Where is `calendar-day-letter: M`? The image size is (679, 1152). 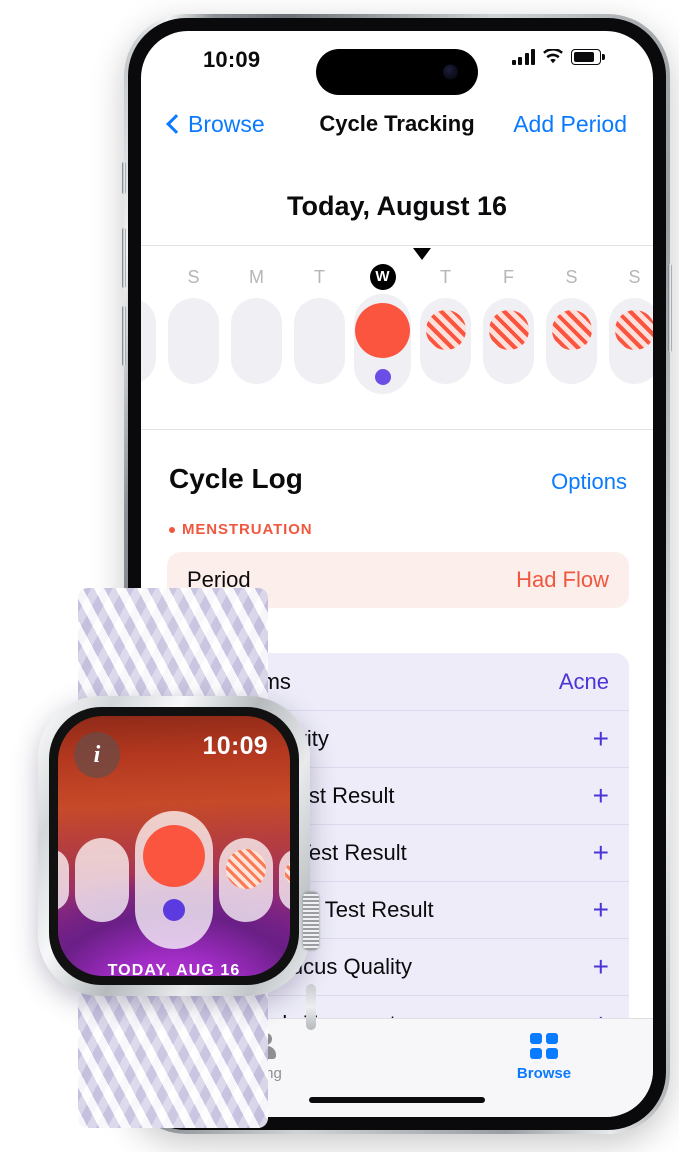
calendar-day-letter: M is located at coordinates (256, 277).